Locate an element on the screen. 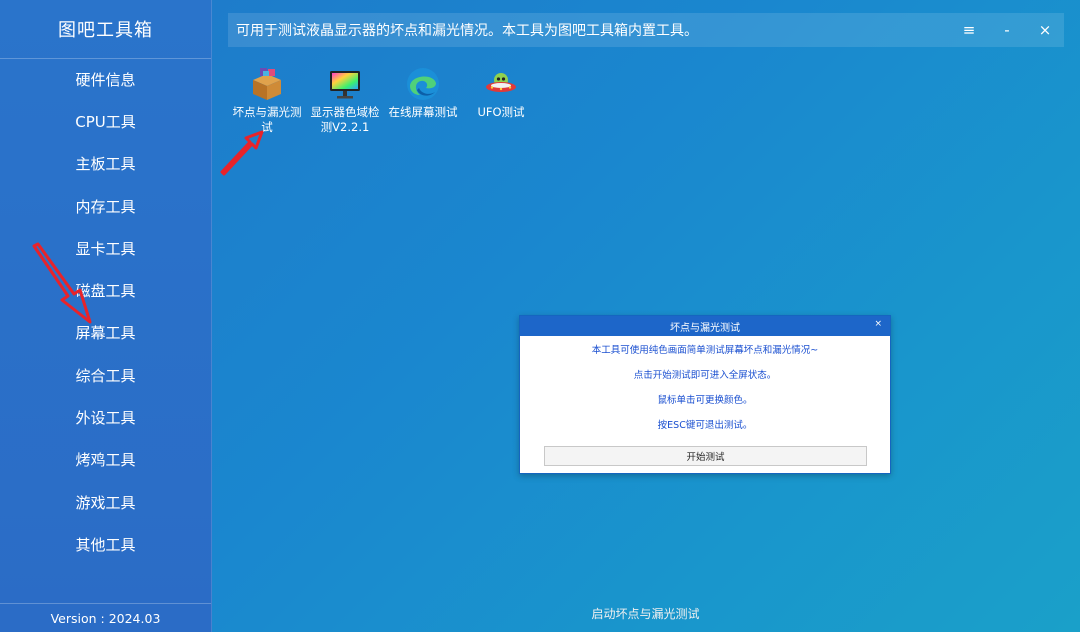 This screenshot has width=1080, height=632. dialog-text-line: 点击开始测试即可进入全屏状态。 is located at coordinates (705, 375).